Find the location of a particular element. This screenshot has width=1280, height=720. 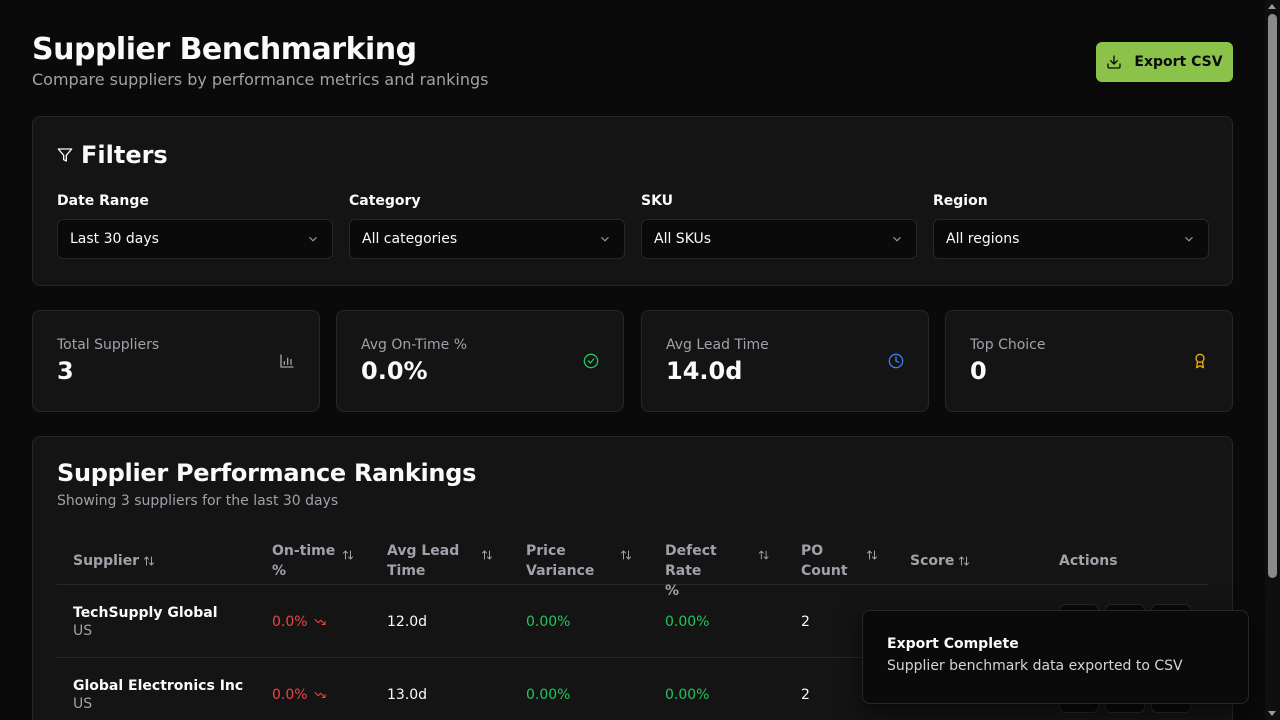

column-on-time-label: On-time% is located at coordinates (303, 561).